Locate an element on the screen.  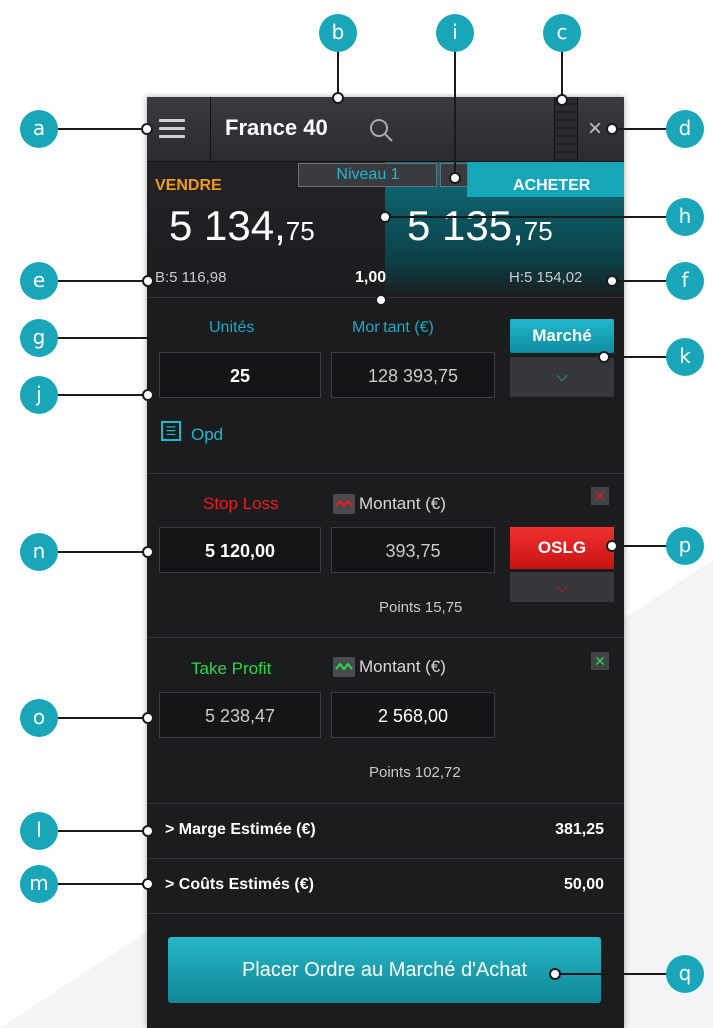
callout-badge: f is located at coordinates (685, 281).